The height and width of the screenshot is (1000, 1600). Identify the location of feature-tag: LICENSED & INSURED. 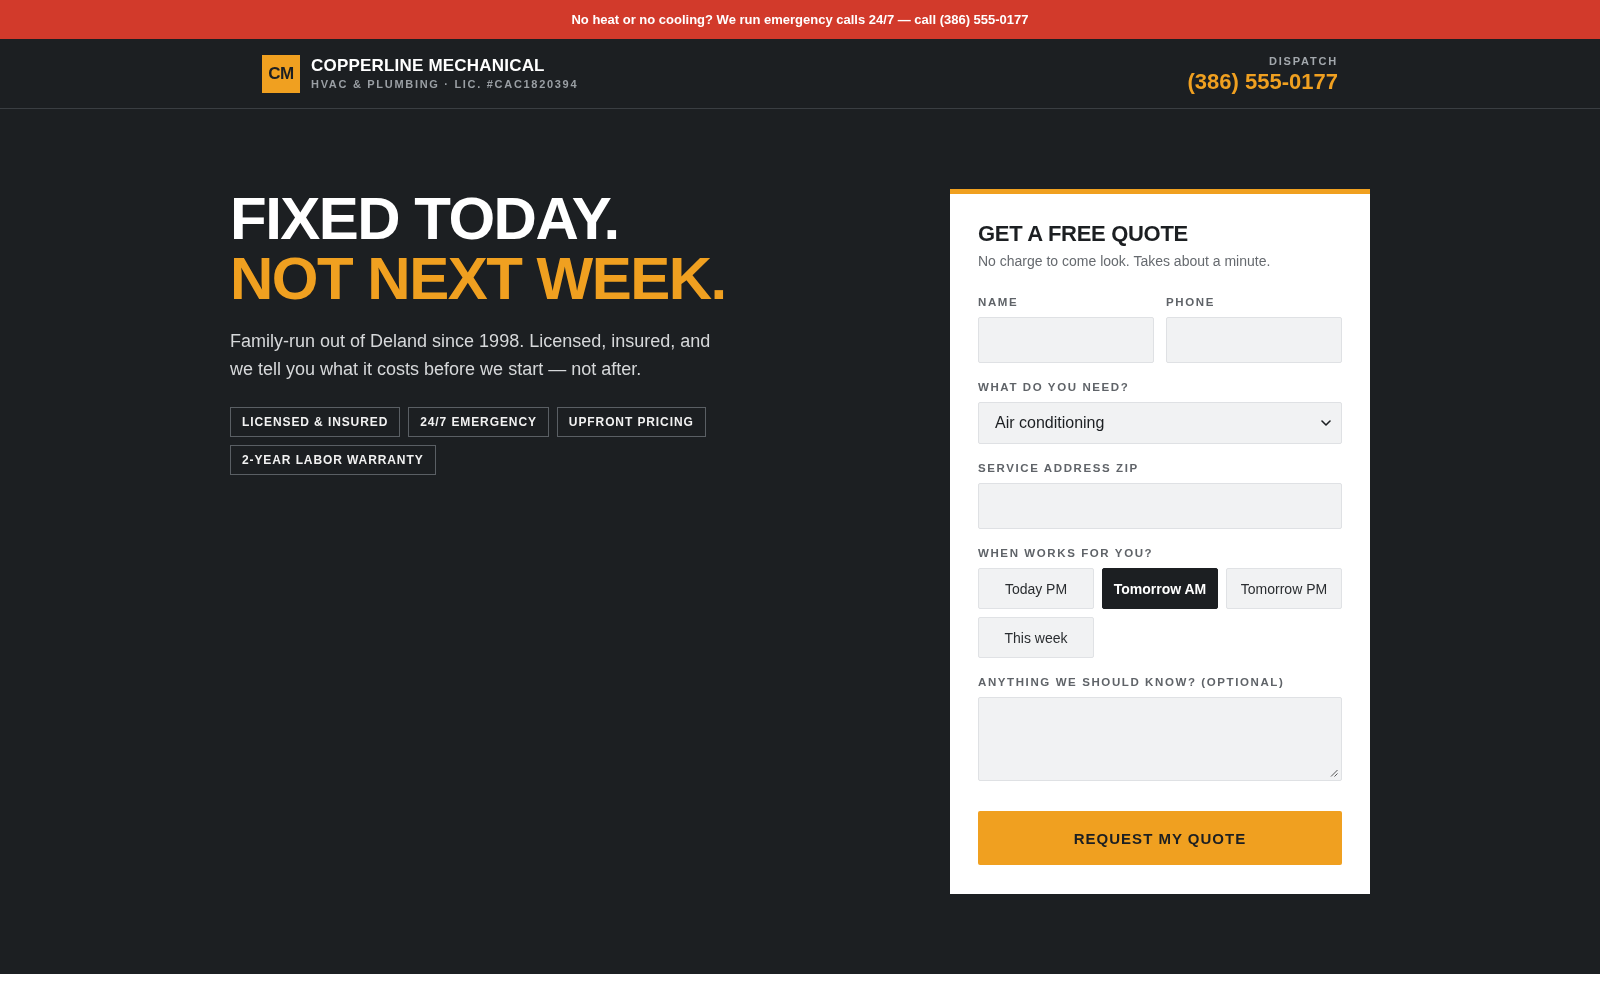
(315, 422).